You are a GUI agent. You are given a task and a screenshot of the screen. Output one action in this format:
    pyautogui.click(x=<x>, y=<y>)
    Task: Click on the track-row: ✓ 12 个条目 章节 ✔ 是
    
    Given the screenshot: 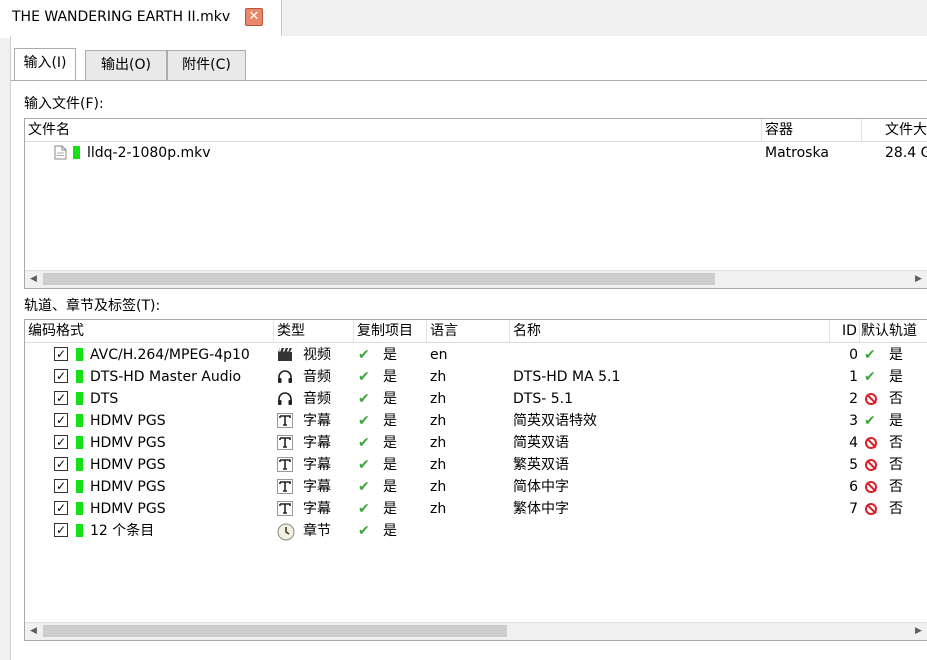 What is the action you would take?
    pyautogui.click(x=476, y=531)
    